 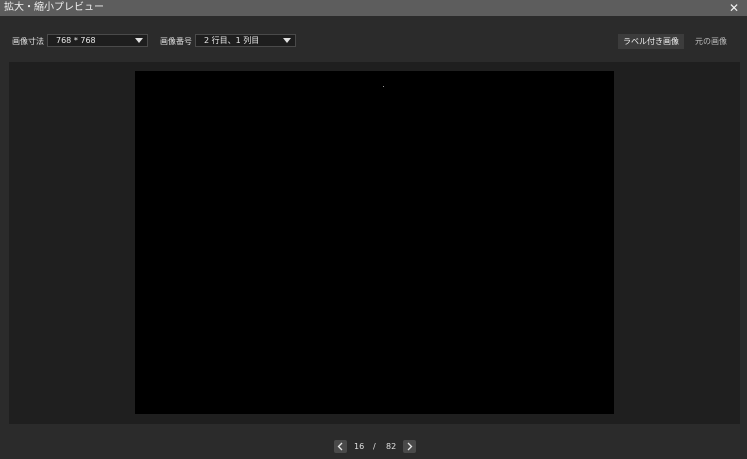 I want to click on pagination: 16 / 82, so click(x=373, y=446).